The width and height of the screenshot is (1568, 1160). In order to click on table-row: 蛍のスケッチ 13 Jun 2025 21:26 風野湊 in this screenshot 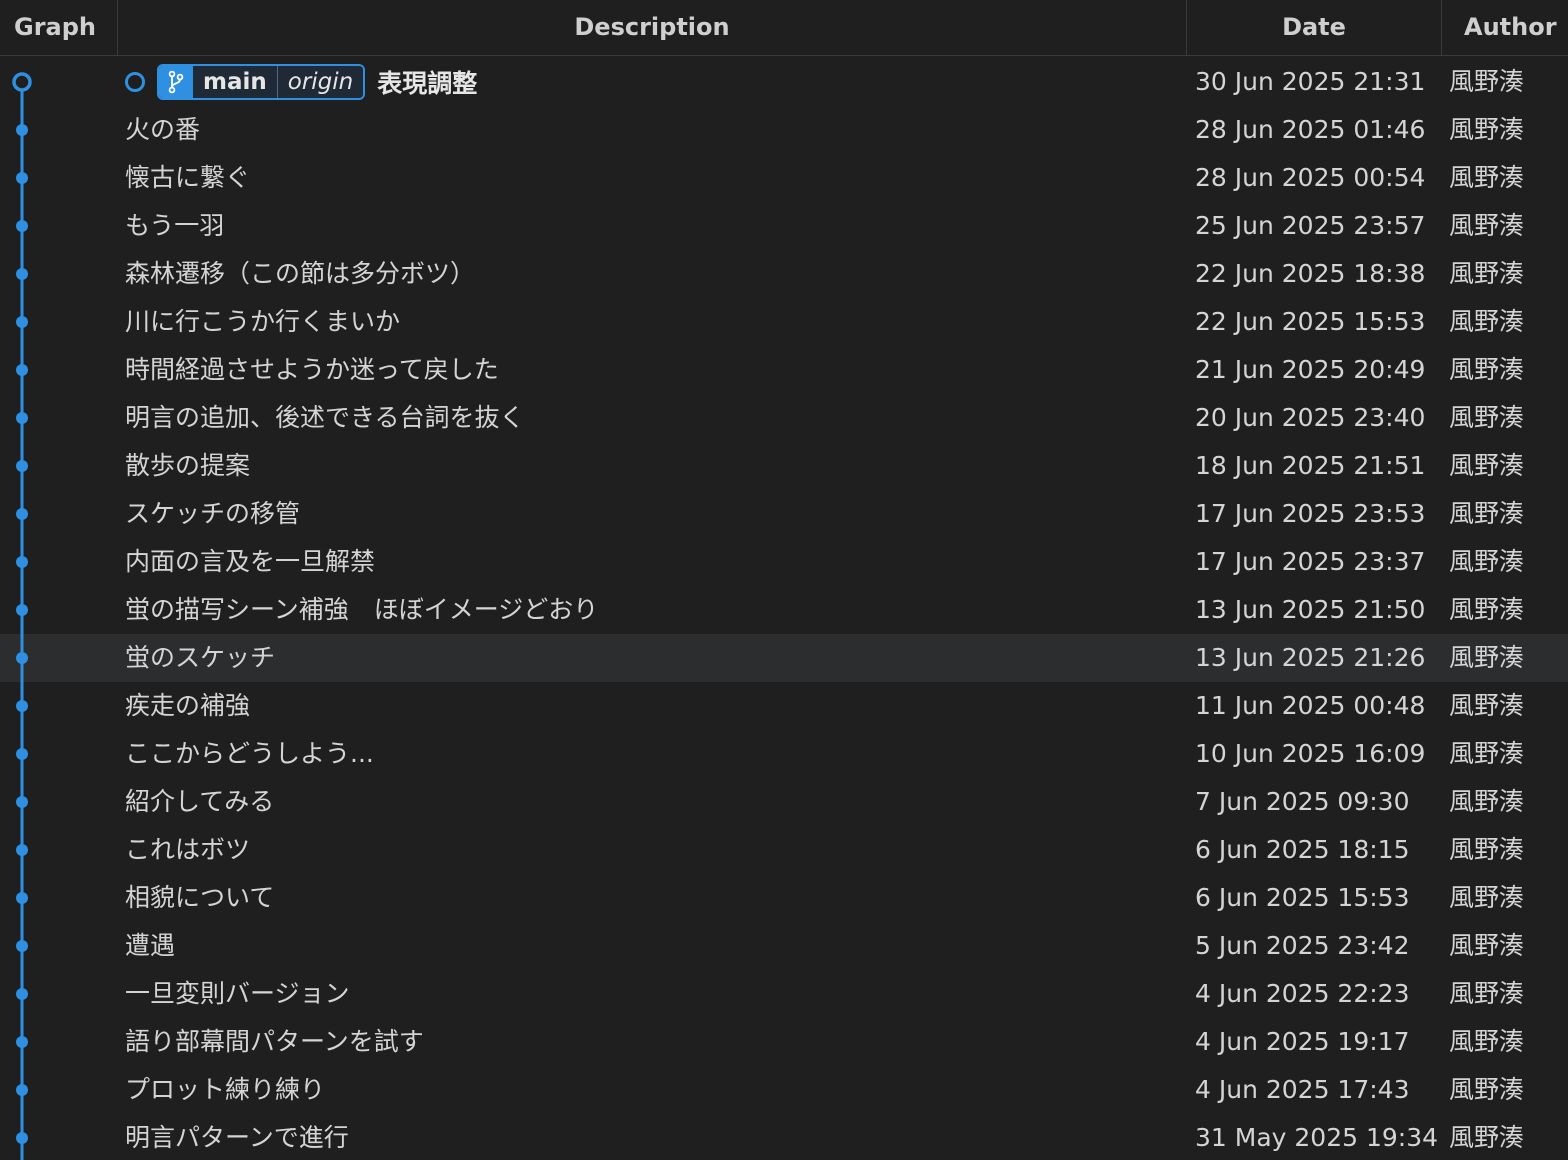, I will do `click(784, 658)`.